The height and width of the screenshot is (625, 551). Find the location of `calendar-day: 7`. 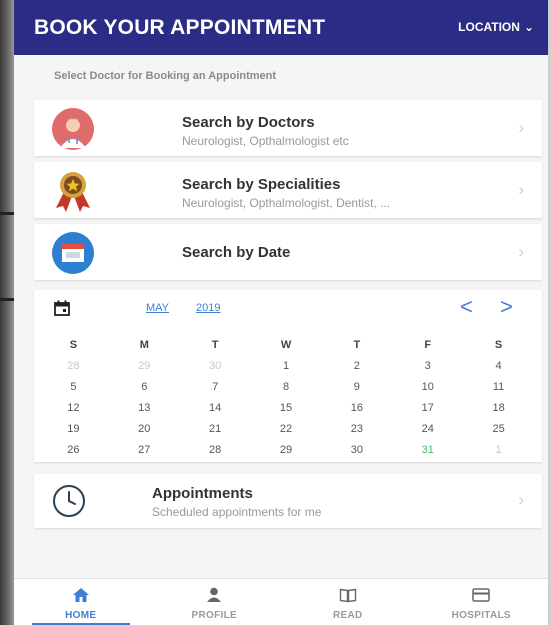

calendar-day: 7 is located at coordinates (215, 387).